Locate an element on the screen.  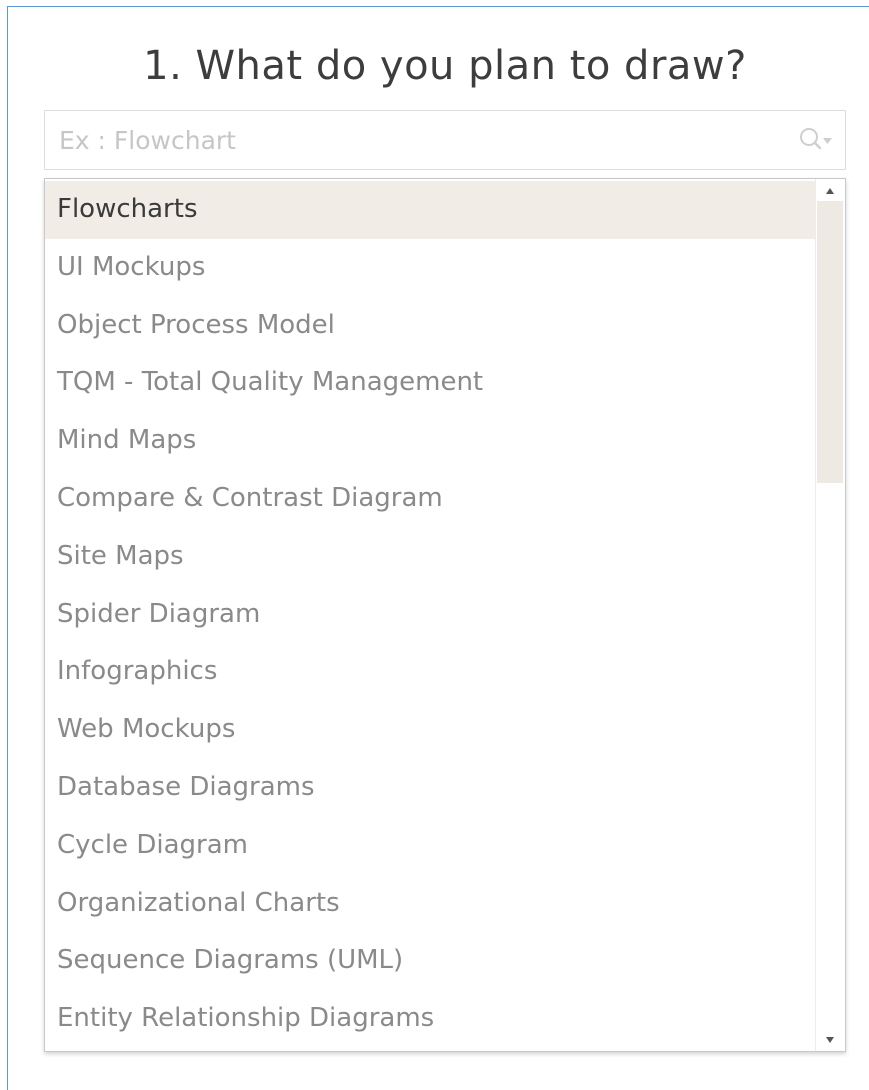
option-item: Spider Diagram is located at coordinates (430, 615).